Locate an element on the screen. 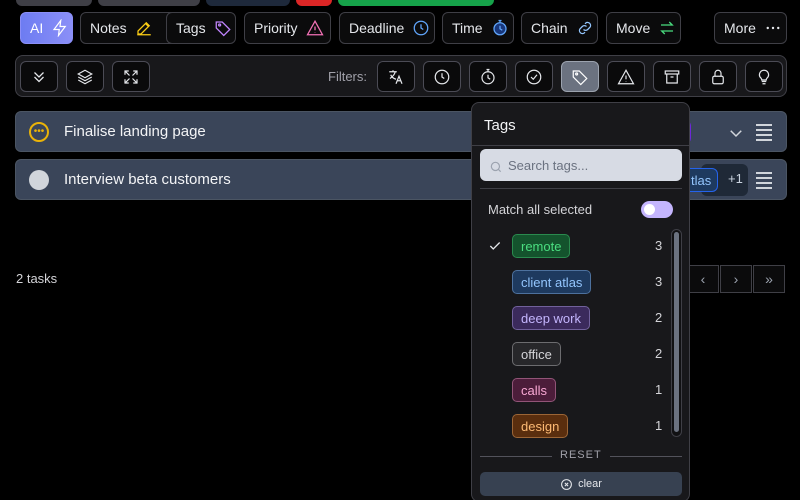  in-progress-status-icon: ••• is located at coordinates (39, 132).